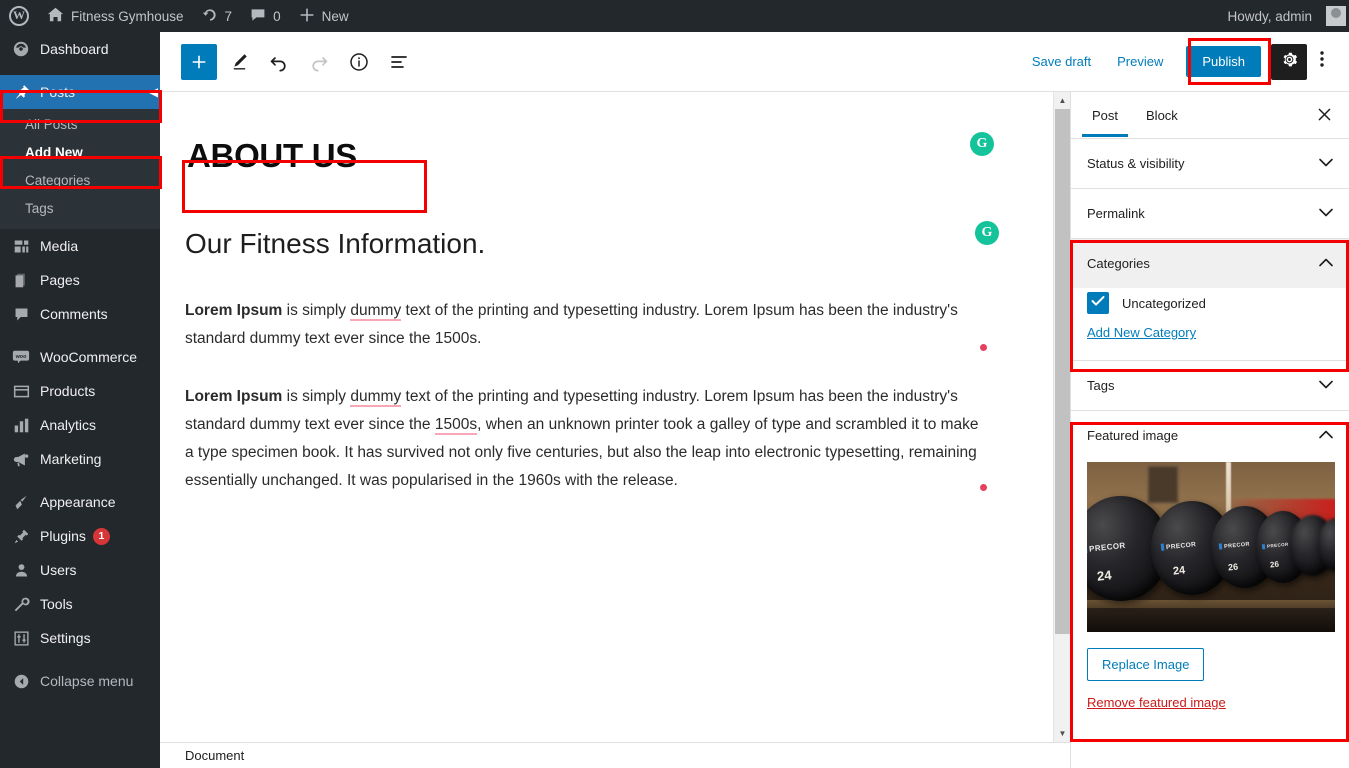 Image resolution: width=1349 pixels, height=768 pixels. Describe the element at coordinates (987, 233) in the screenshot. I see `grammarly-badge-subheading: G` at that location.